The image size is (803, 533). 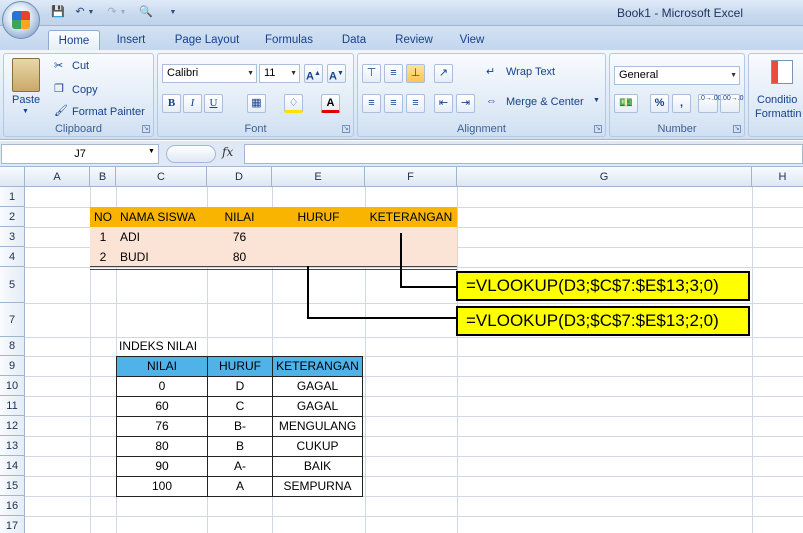 I want to click on fill-color-icon: ♢, so click(x=293, y=103).